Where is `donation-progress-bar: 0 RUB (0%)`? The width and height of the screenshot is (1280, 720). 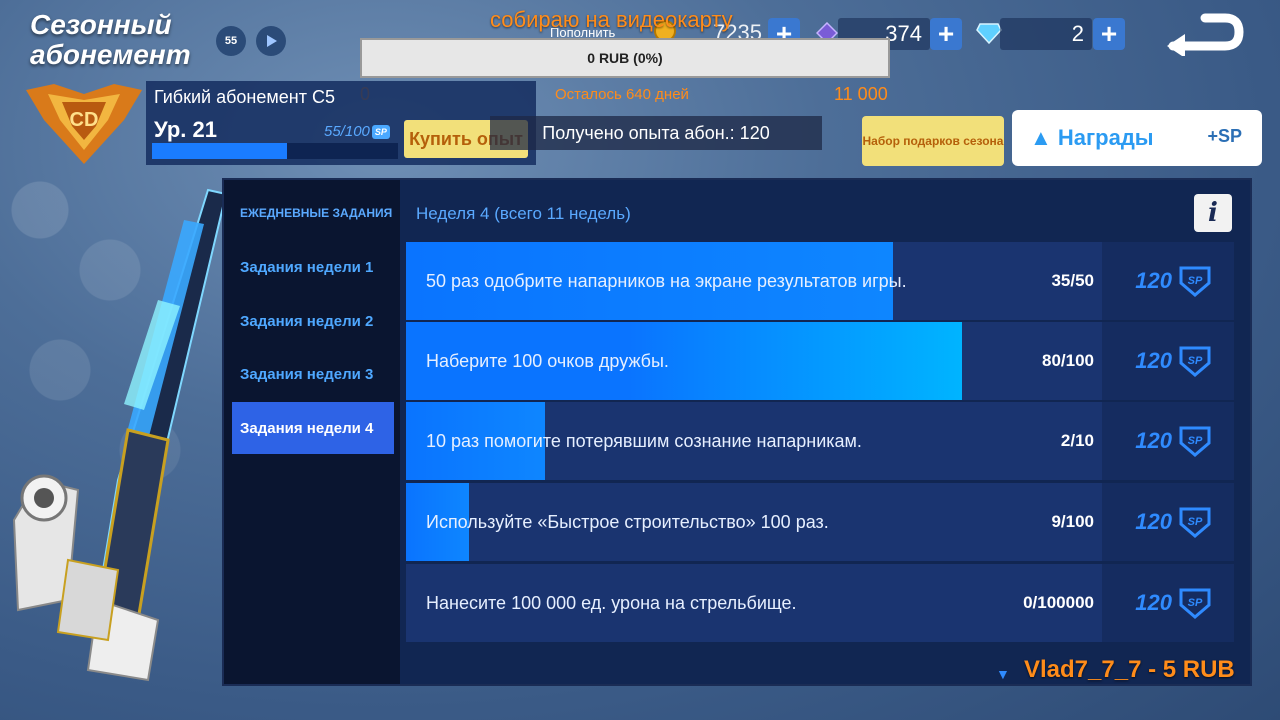 donation-progress-bar: 0 RUB (0%) is located at coordinates (625, 58).